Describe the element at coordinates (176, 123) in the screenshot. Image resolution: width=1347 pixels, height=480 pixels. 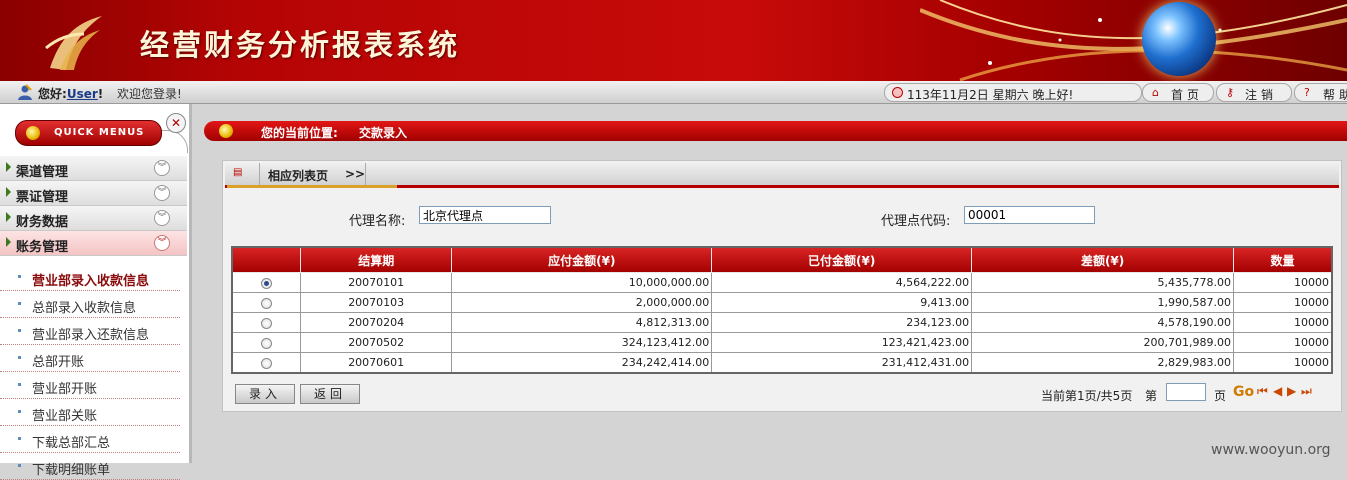
I see `close-icon: ✕` at that location.